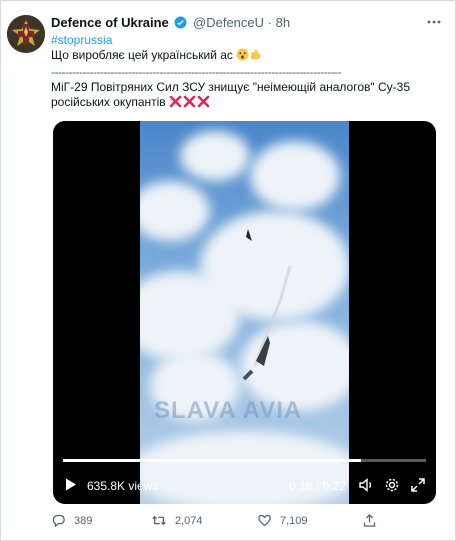  Describe the element at coordinates (71, 520) in the screenshot. I see `reply-button: 389` at that location.